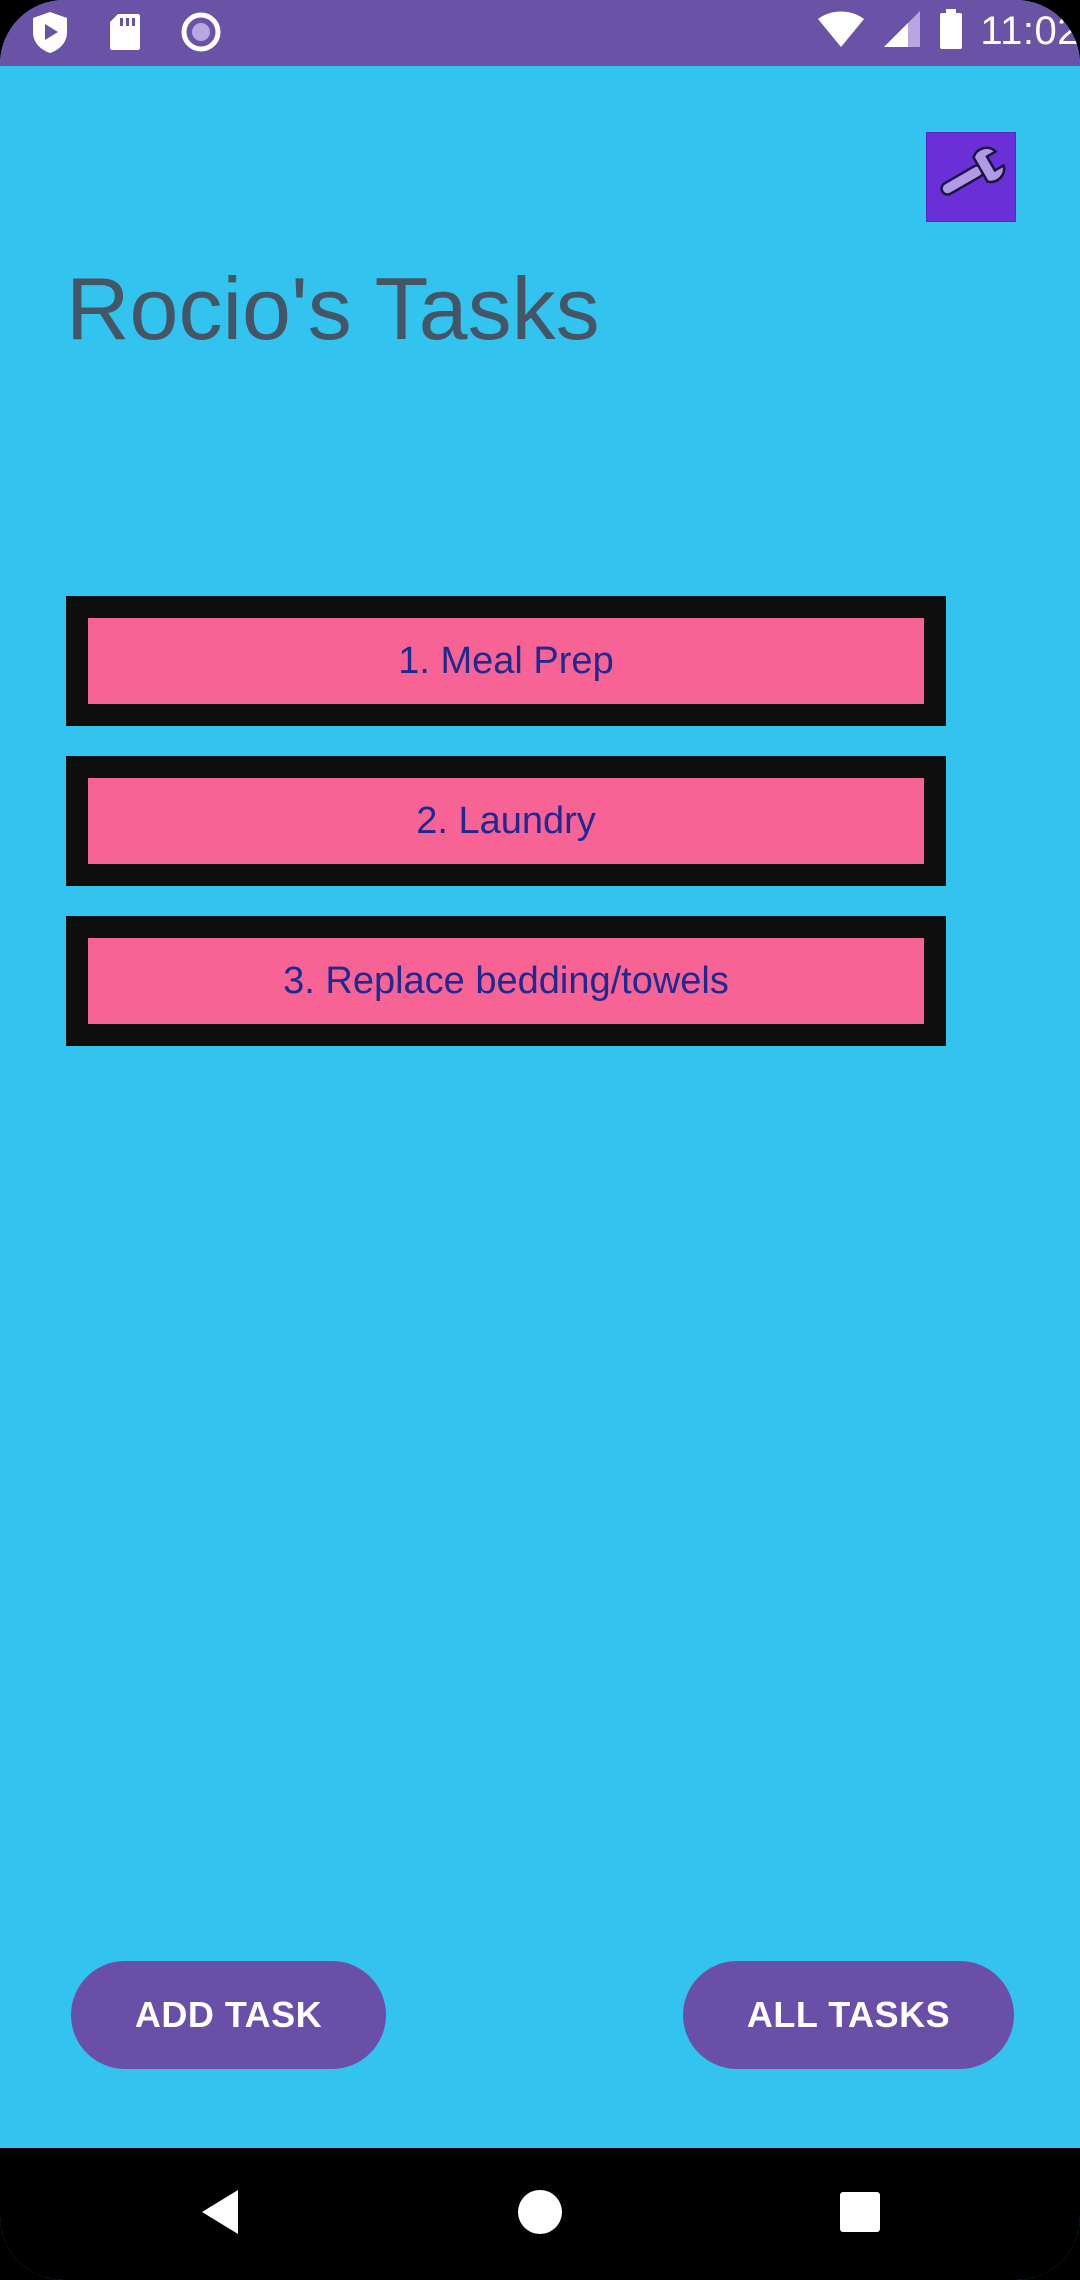  I want to click on back-icon, so click(220, 2214).